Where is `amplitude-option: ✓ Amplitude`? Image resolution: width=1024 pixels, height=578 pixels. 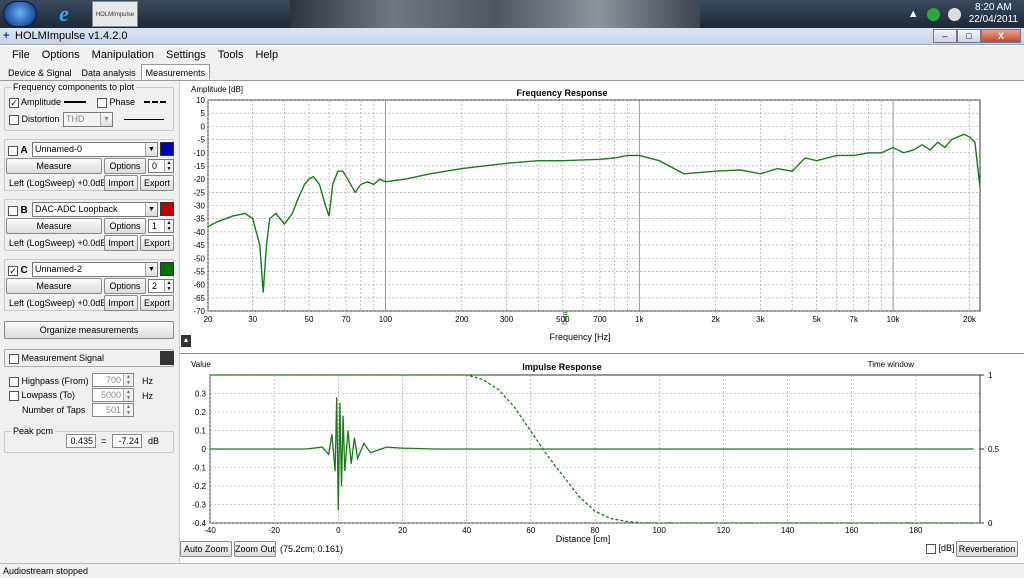
amplitude-option: ✓ Amplitude is located at coordinates (35, 102).